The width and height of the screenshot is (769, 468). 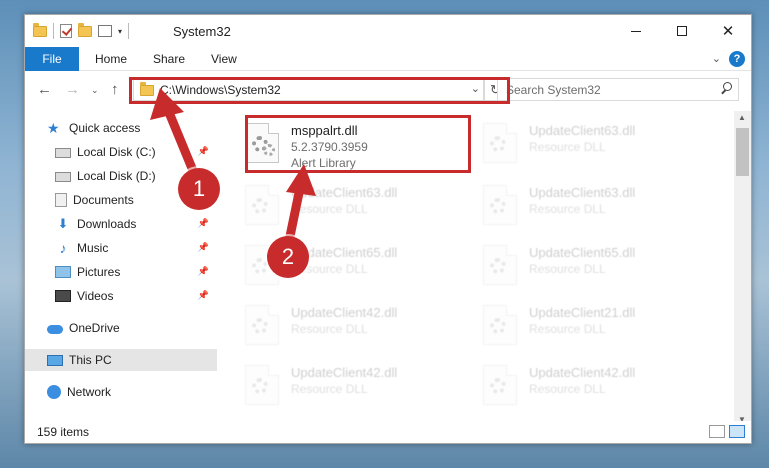 I want to click on callout-2: 2, so click(x=288, y=257).